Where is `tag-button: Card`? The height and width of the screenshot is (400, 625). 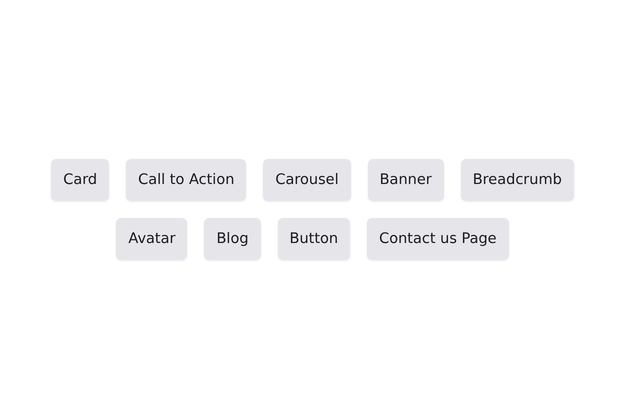
tag-button: Card is located at coordinates (80, 180).